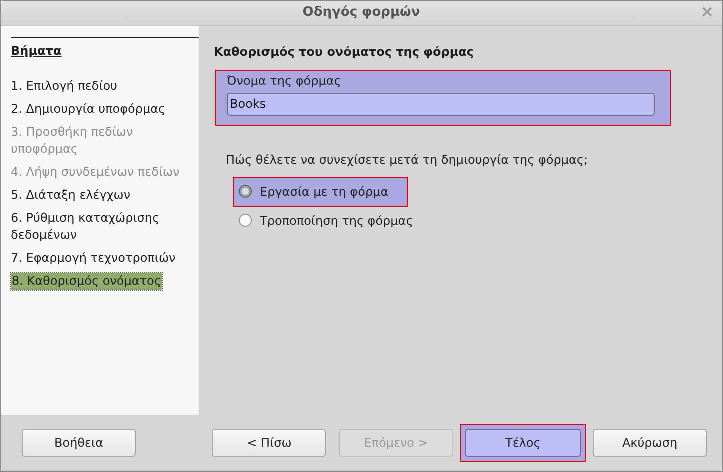 This screenshot has width=723, height=472. What do you see at coordinates (337, 221) in the screenshot?
I see `option-label: Τροποποίηση της φόρμας` at bounding box center [337, 221].